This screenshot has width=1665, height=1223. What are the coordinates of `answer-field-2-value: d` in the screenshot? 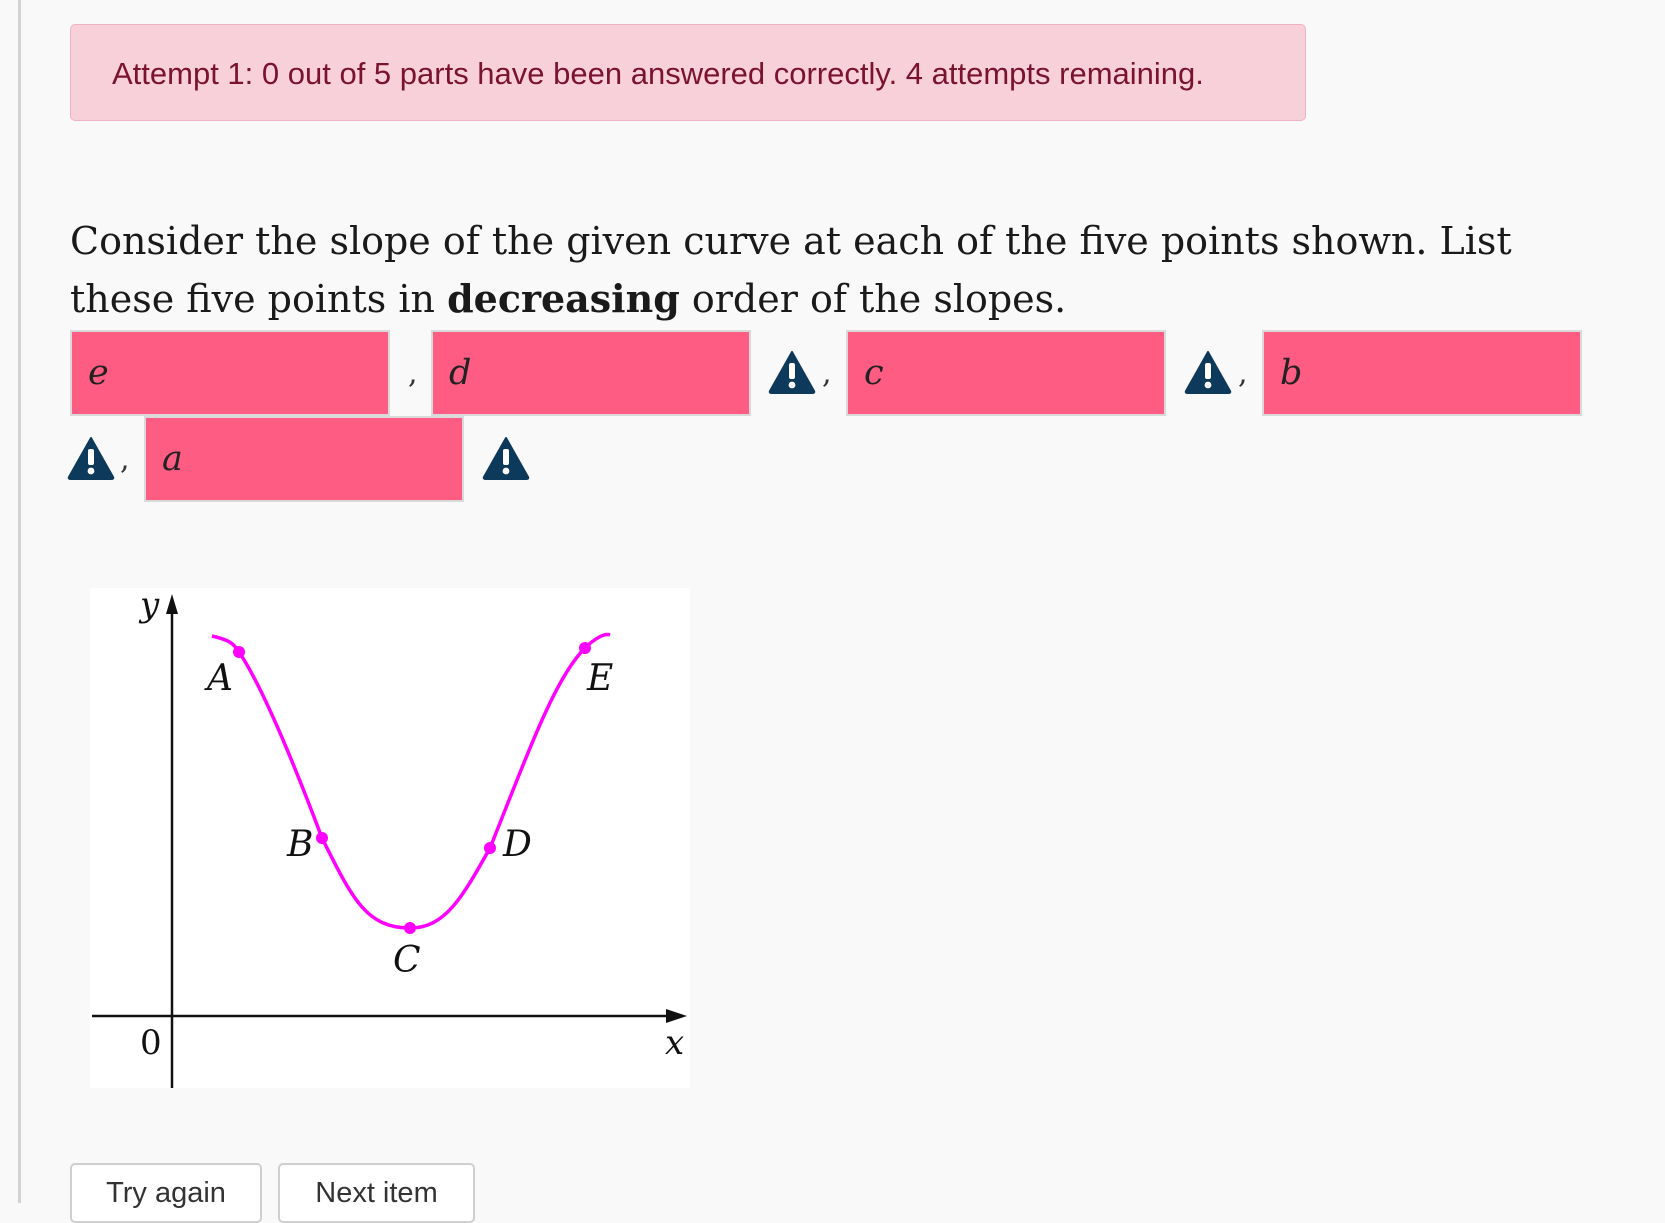 It's located at (460, 373).